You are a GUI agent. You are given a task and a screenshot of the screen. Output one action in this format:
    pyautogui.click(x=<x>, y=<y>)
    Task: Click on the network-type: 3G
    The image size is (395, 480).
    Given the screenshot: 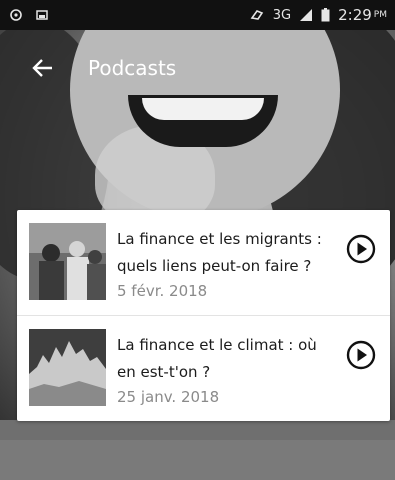 What is the action you would take?
    pyautogui.click(x=282, y=15)
    